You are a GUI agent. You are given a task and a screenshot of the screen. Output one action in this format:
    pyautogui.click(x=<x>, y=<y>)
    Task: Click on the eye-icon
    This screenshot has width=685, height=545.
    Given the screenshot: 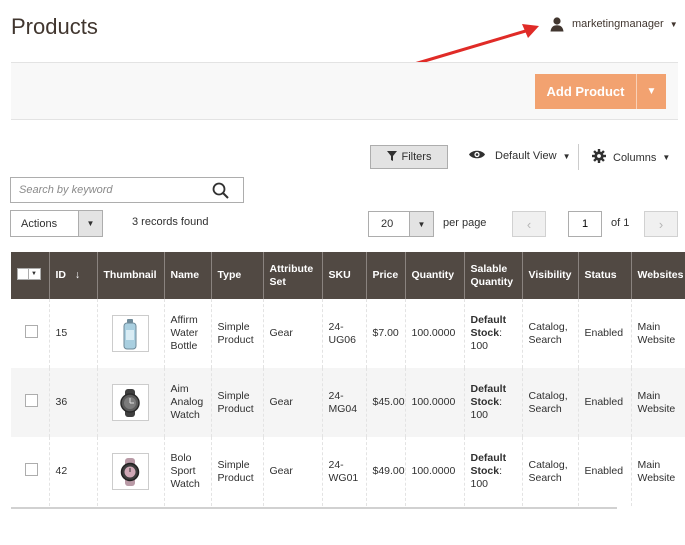 What is the action you would take?
    pyautogui.click(x=477, y=156)
    